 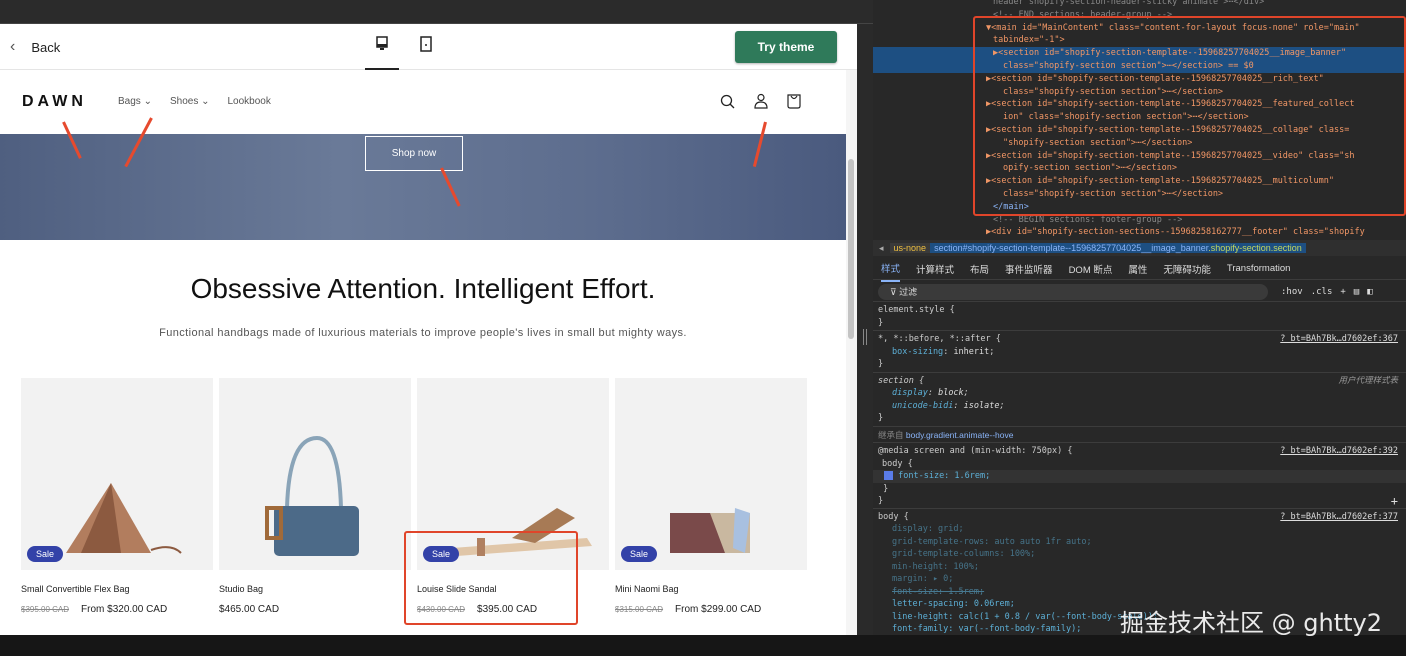 What do you see at coordinates (1356, 292) in the screenshot?
I see `paint-icon: ▤` at bounding box center [1356, 292].